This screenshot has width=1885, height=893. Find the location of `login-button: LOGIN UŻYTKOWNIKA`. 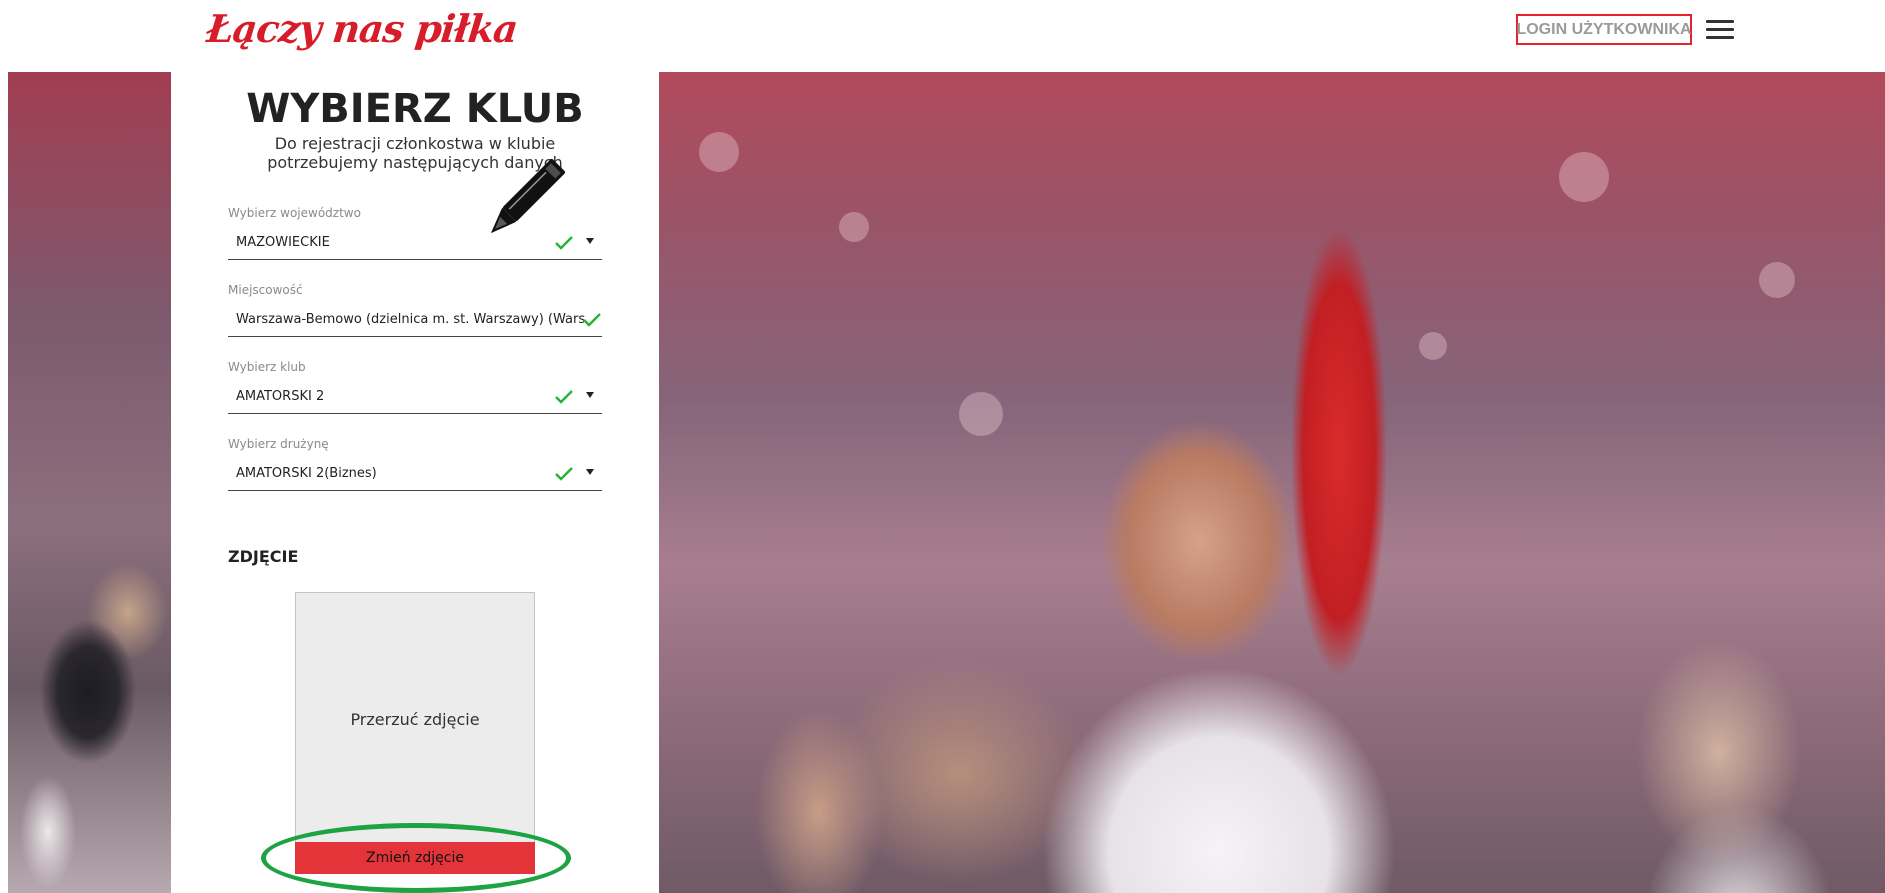

login-button: LOGIN UŻYTKOWNIKA is located at coordinates (1604, 29).